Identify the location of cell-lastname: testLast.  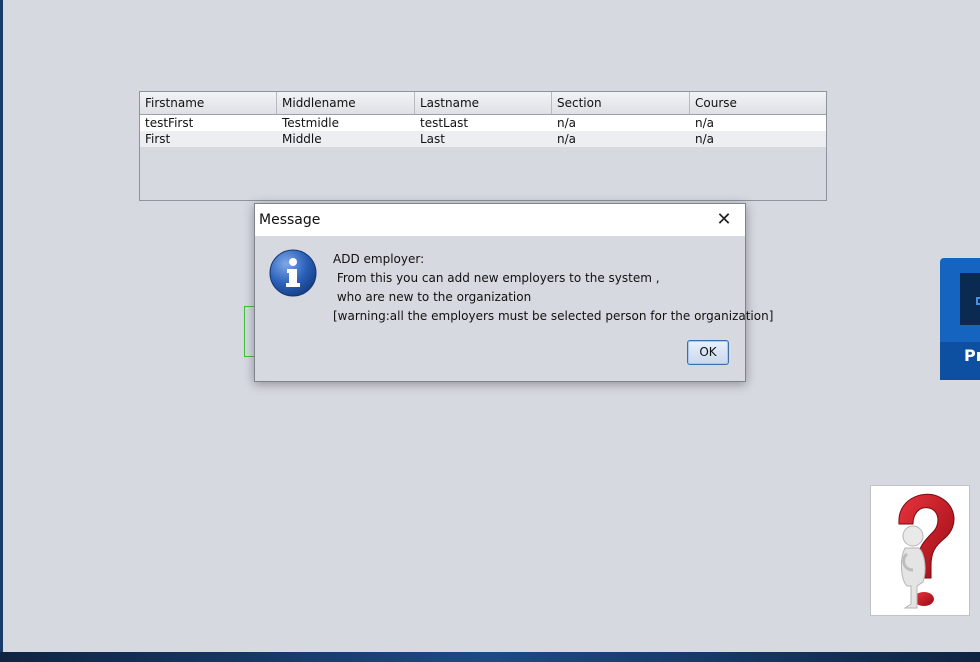
(444, 123).